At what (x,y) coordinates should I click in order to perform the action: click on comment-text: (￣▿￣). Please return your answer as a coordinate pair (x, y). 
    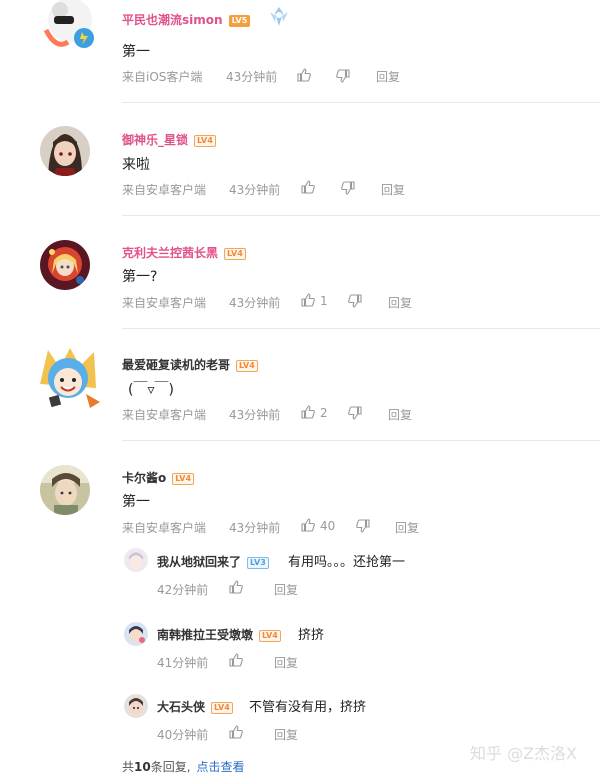
    Looking at the image, I should click on (151, 390).